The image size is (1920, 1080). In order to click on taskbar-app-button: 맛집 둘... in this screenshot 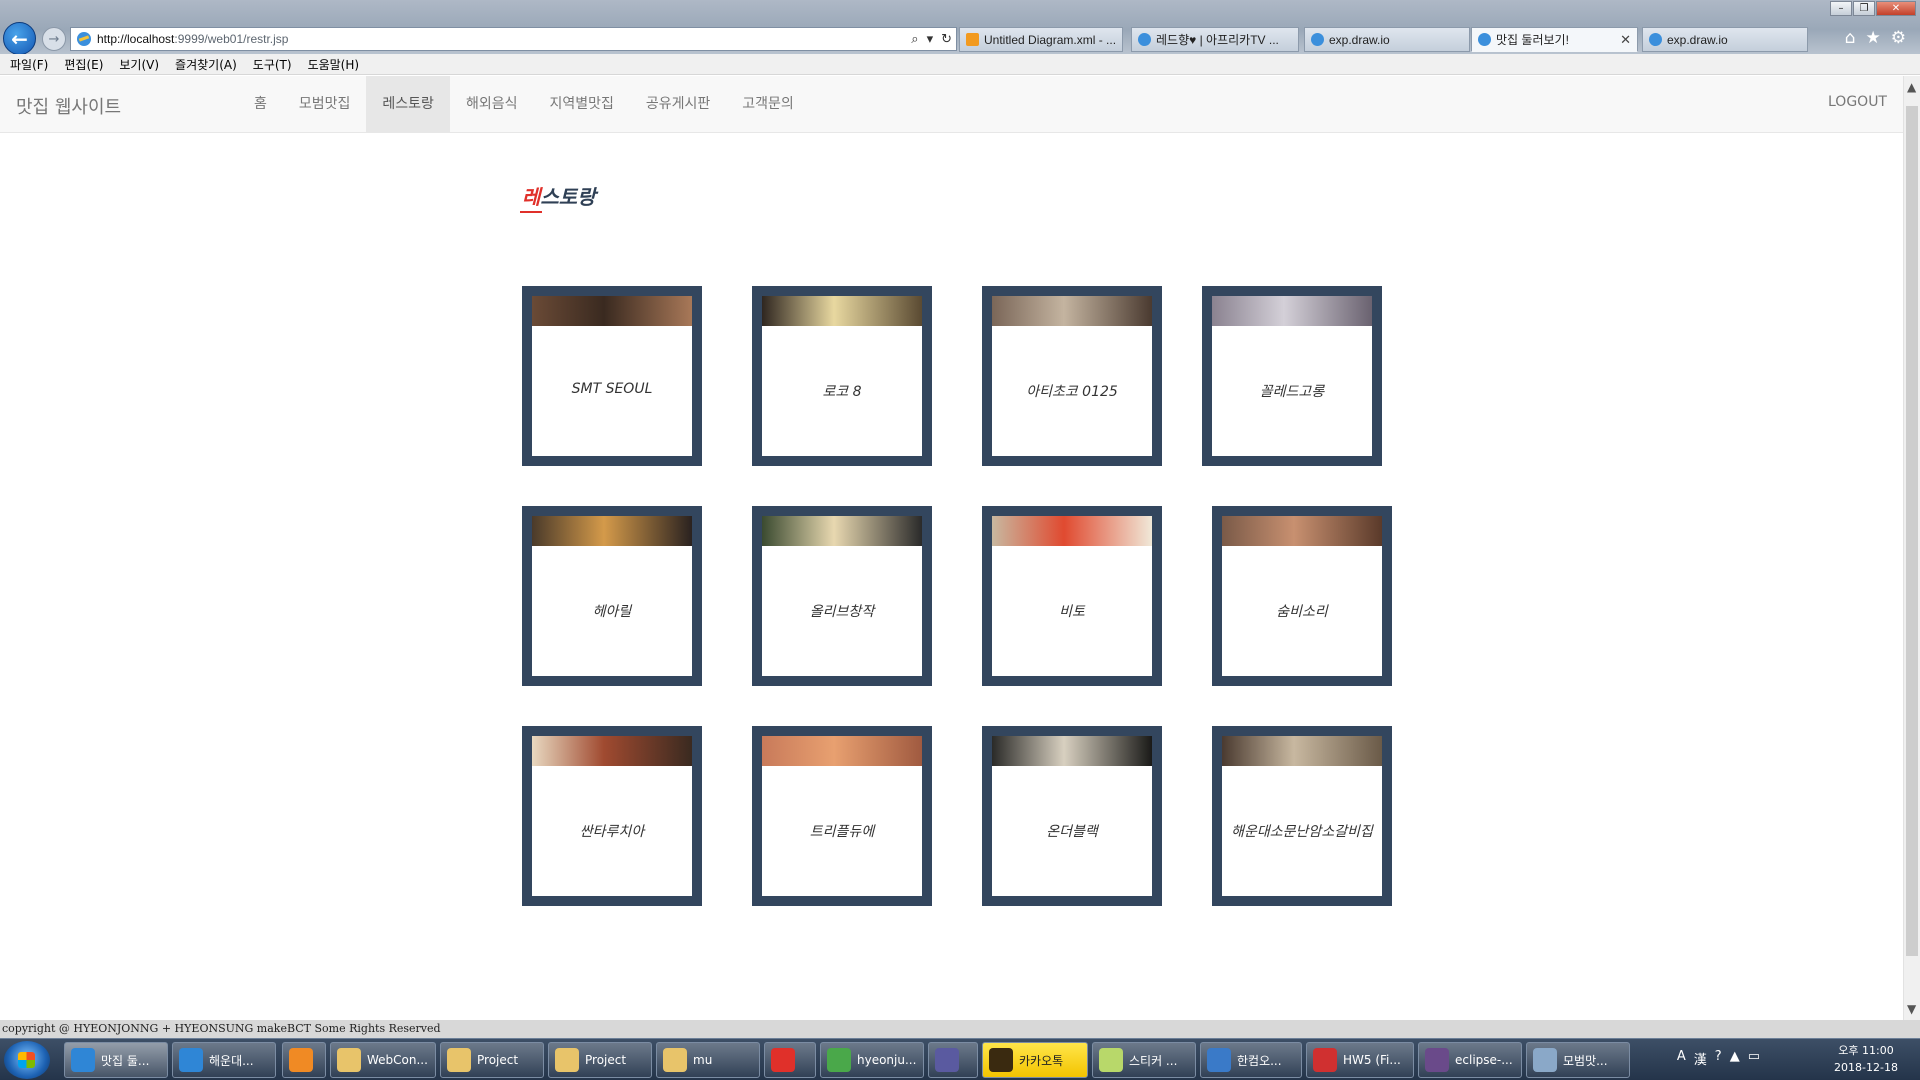, I will do `click(116, 1060)`.